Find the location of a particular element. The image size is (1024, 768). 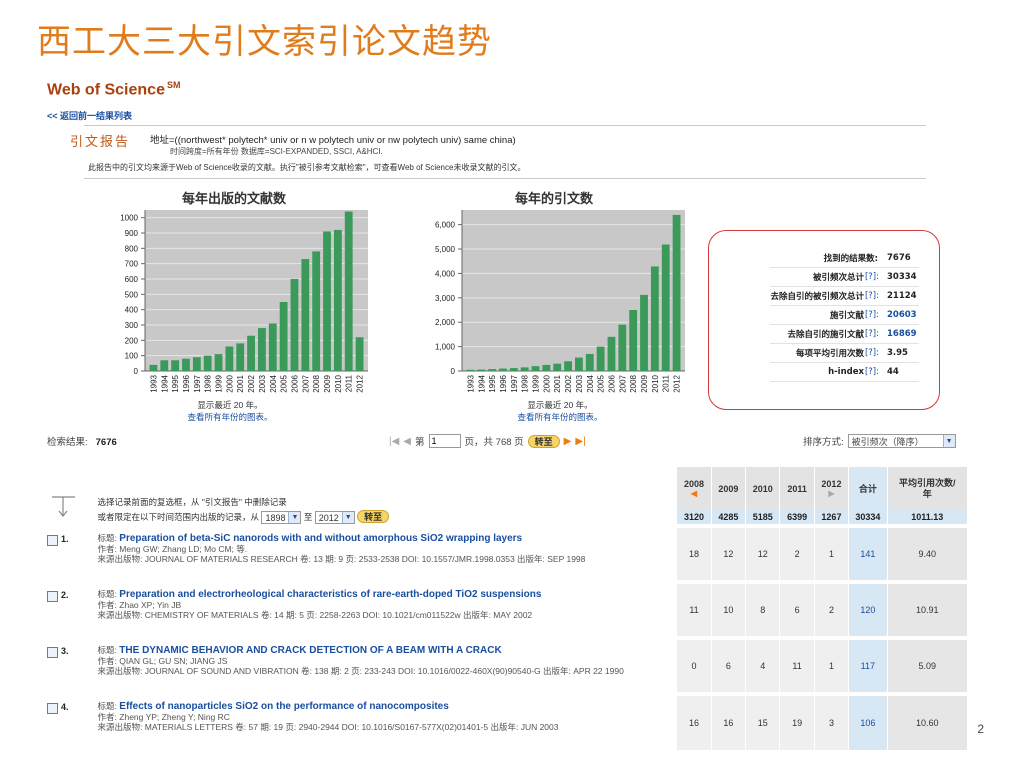

x-tick-label: 2010 is located at coordinates (655, 383).